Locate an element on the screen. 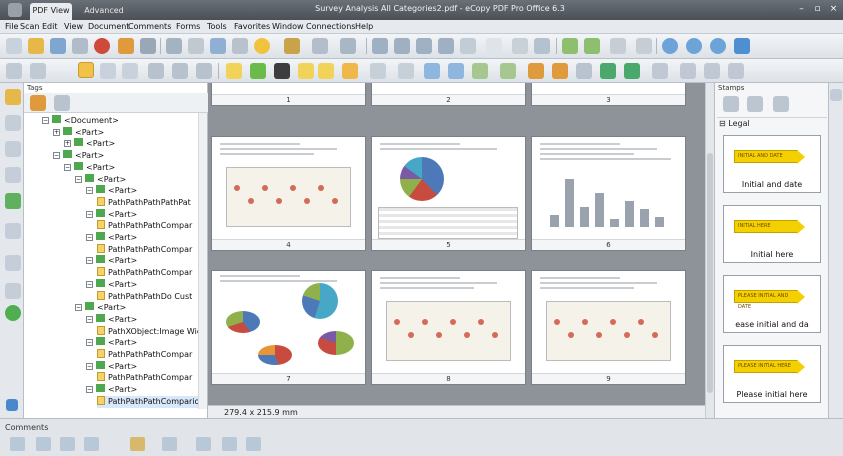 The width and height of the screenshot is (843, 456). tree-tag-node: − <Document> is located at coordinates (80, 121).